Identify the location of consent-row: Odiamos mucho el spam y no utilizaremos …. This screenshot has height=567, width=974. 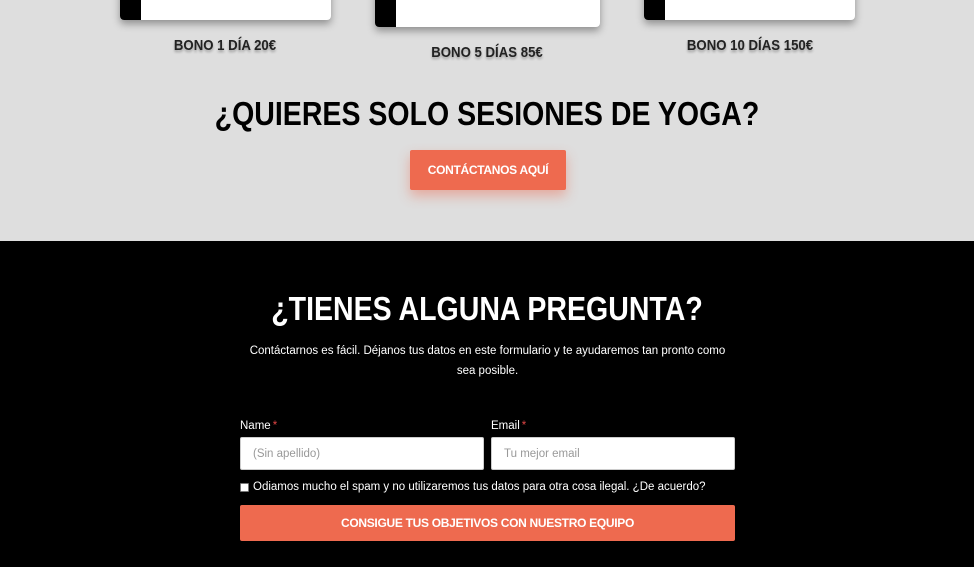
(473, 487).